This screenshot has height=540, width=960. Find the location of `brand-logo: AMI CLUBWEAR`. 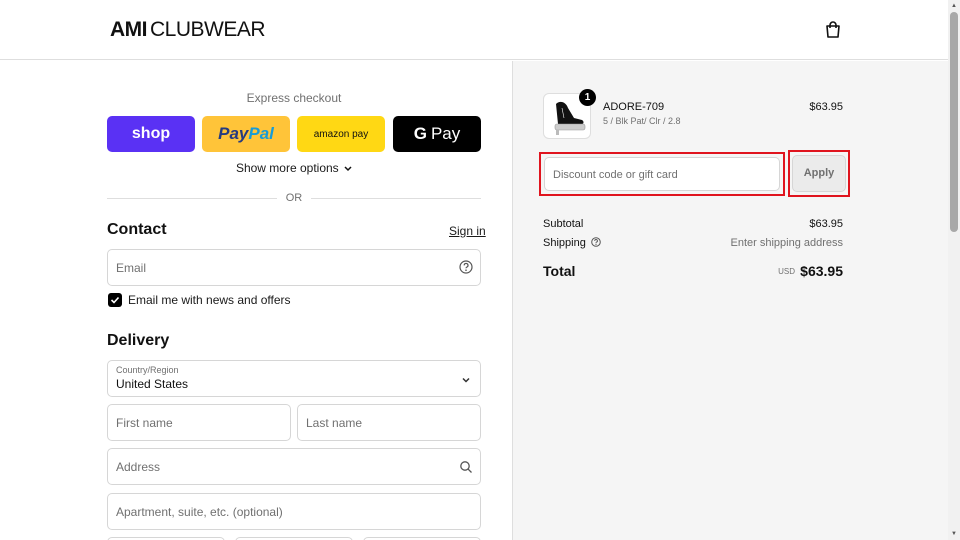

brand-logo: AMI CLUBWEAR is located at coordinates (188, 30).